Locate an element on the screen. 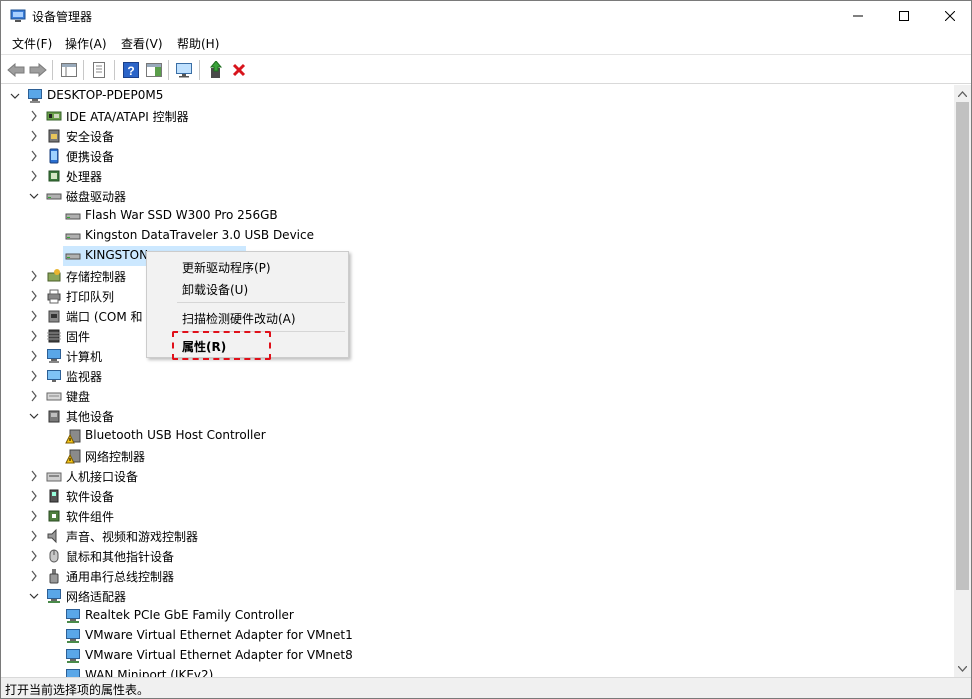 The image size is (972, 699). title-bar: 设备管理器 is located at coordinates (486, 16).